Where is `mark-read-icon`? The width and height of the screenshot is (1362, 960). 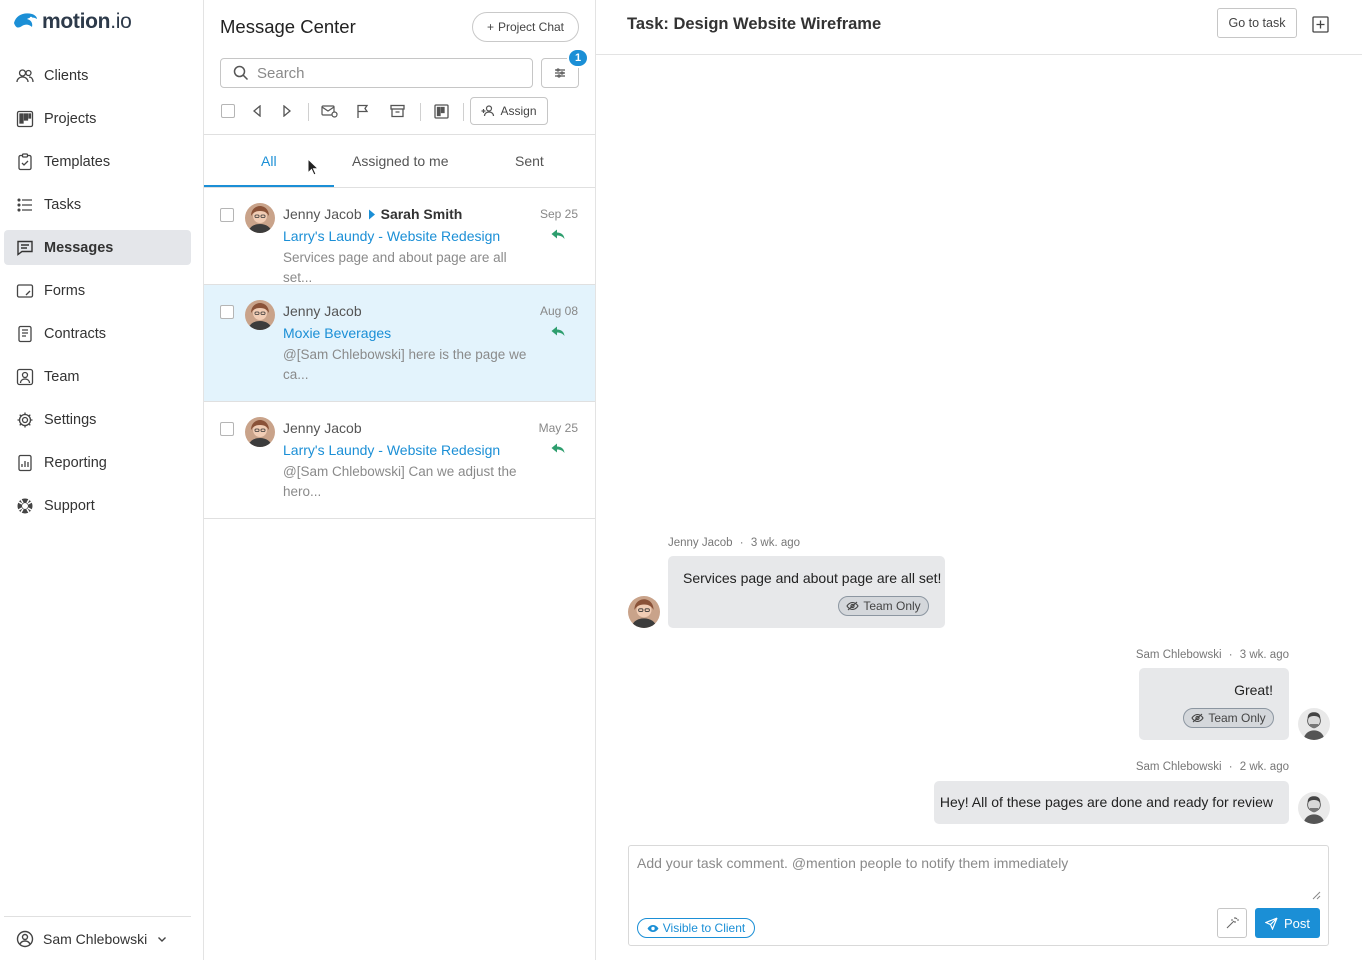 mark-read-icon is located at coordinates (329, 111).